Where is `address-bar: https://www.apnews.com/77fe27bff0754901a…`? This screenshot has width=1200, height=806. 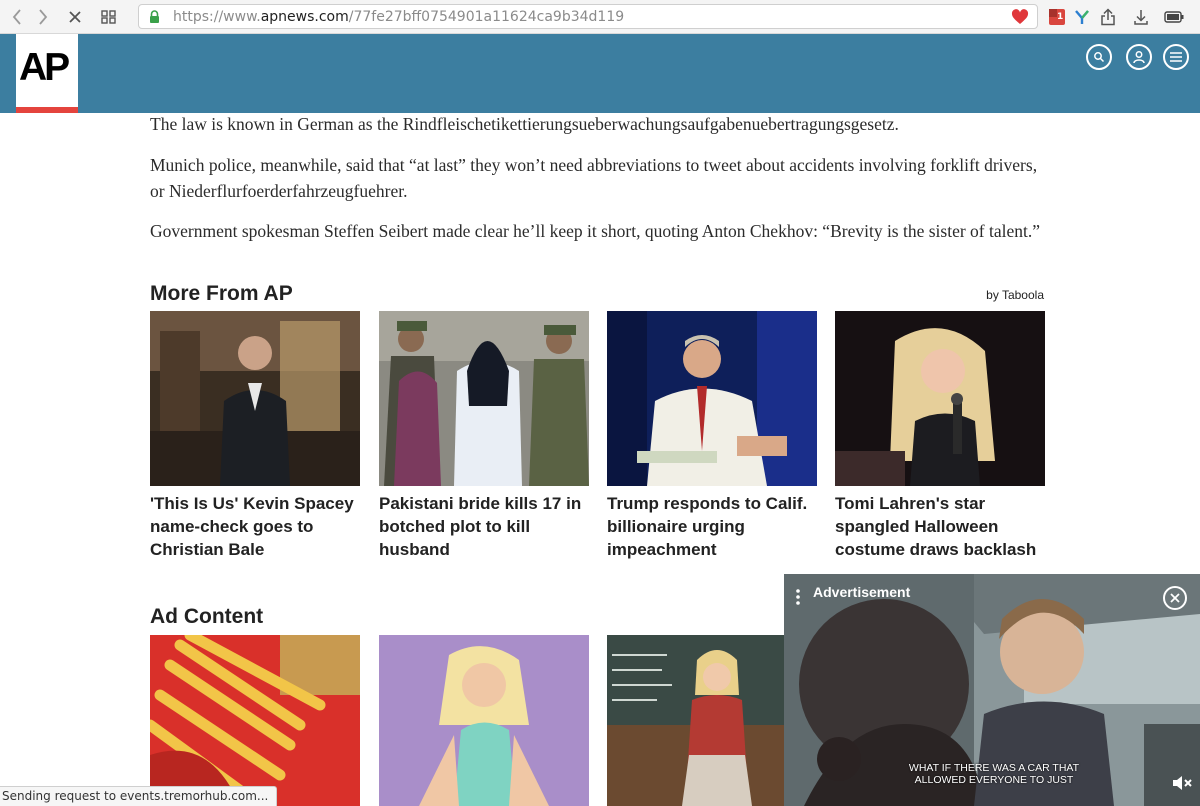
address-bar: https://www.apnews.com/77fe27bff0754901a… is located at coordinates (588, 16).